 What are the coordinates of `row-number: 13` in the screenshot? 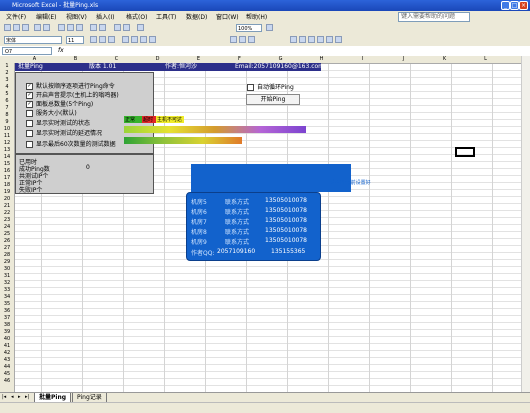 It's located at (7, 150).